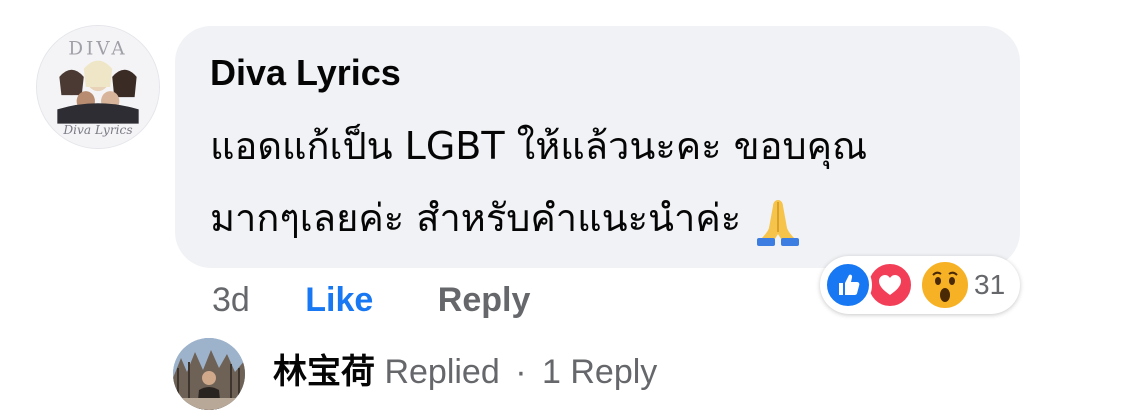  I want to click on replier-avatar, so click(209, 374).